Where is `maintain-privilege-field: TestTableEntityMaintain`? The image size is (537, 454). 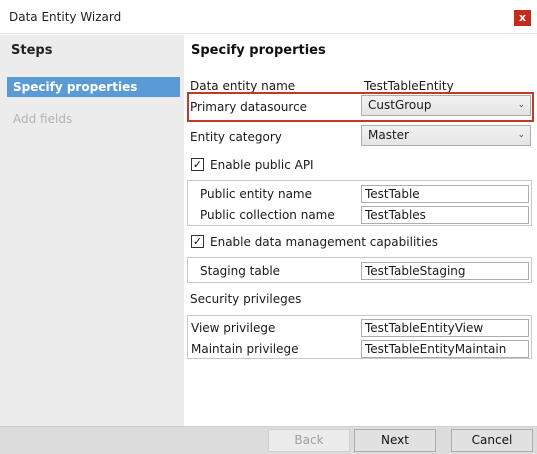 maintain-privilege-field: TestTableEntityMaintain is located at coordinates (445, 349).